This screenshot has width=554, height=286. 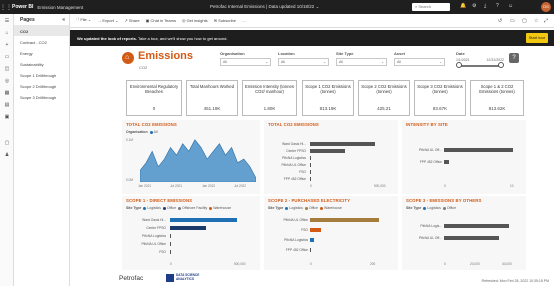 I want to click on slicer-asset: All ⌄, so click(x=419, y=62).